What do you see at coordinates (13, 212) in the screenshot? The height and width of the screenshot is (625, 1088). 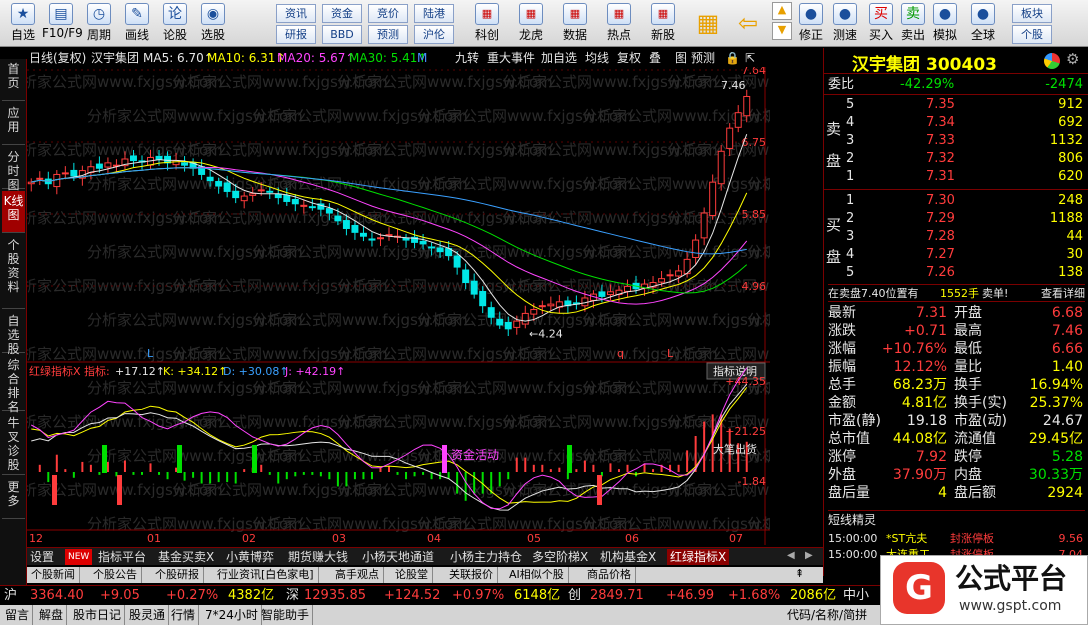 I see `leftnav-item-3: K线图` at bounding box center [13, 212].